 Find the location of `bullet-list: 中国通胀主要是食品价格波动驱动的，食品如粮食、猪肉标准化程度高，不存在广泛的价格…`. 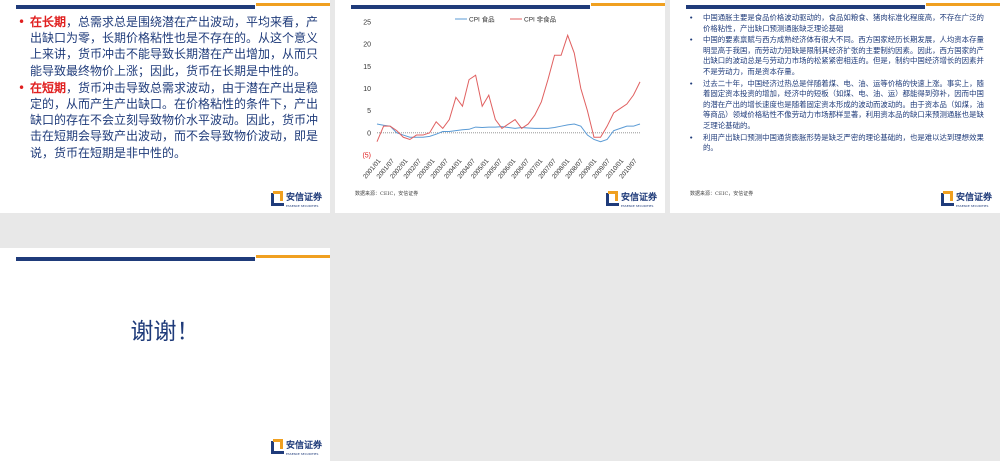

bullet-list: 中国通胀主要是食品价格波动驱动的，食品如粮食、猪肉标准化程度高，不存在广泛的价格… is located at coordinates (836, 84).